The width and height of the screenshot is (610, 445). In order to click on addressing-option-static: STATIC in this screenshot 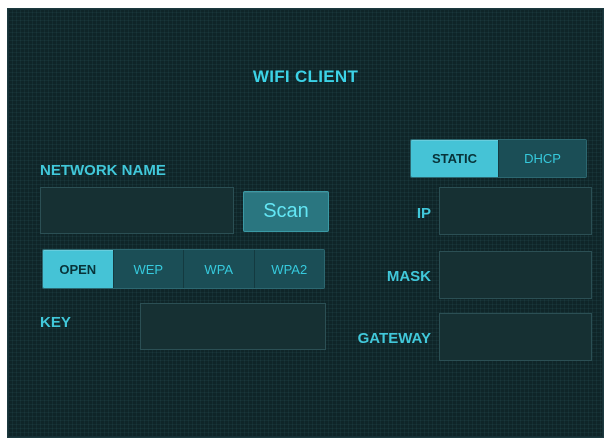, I will do `click(454, 158)`.